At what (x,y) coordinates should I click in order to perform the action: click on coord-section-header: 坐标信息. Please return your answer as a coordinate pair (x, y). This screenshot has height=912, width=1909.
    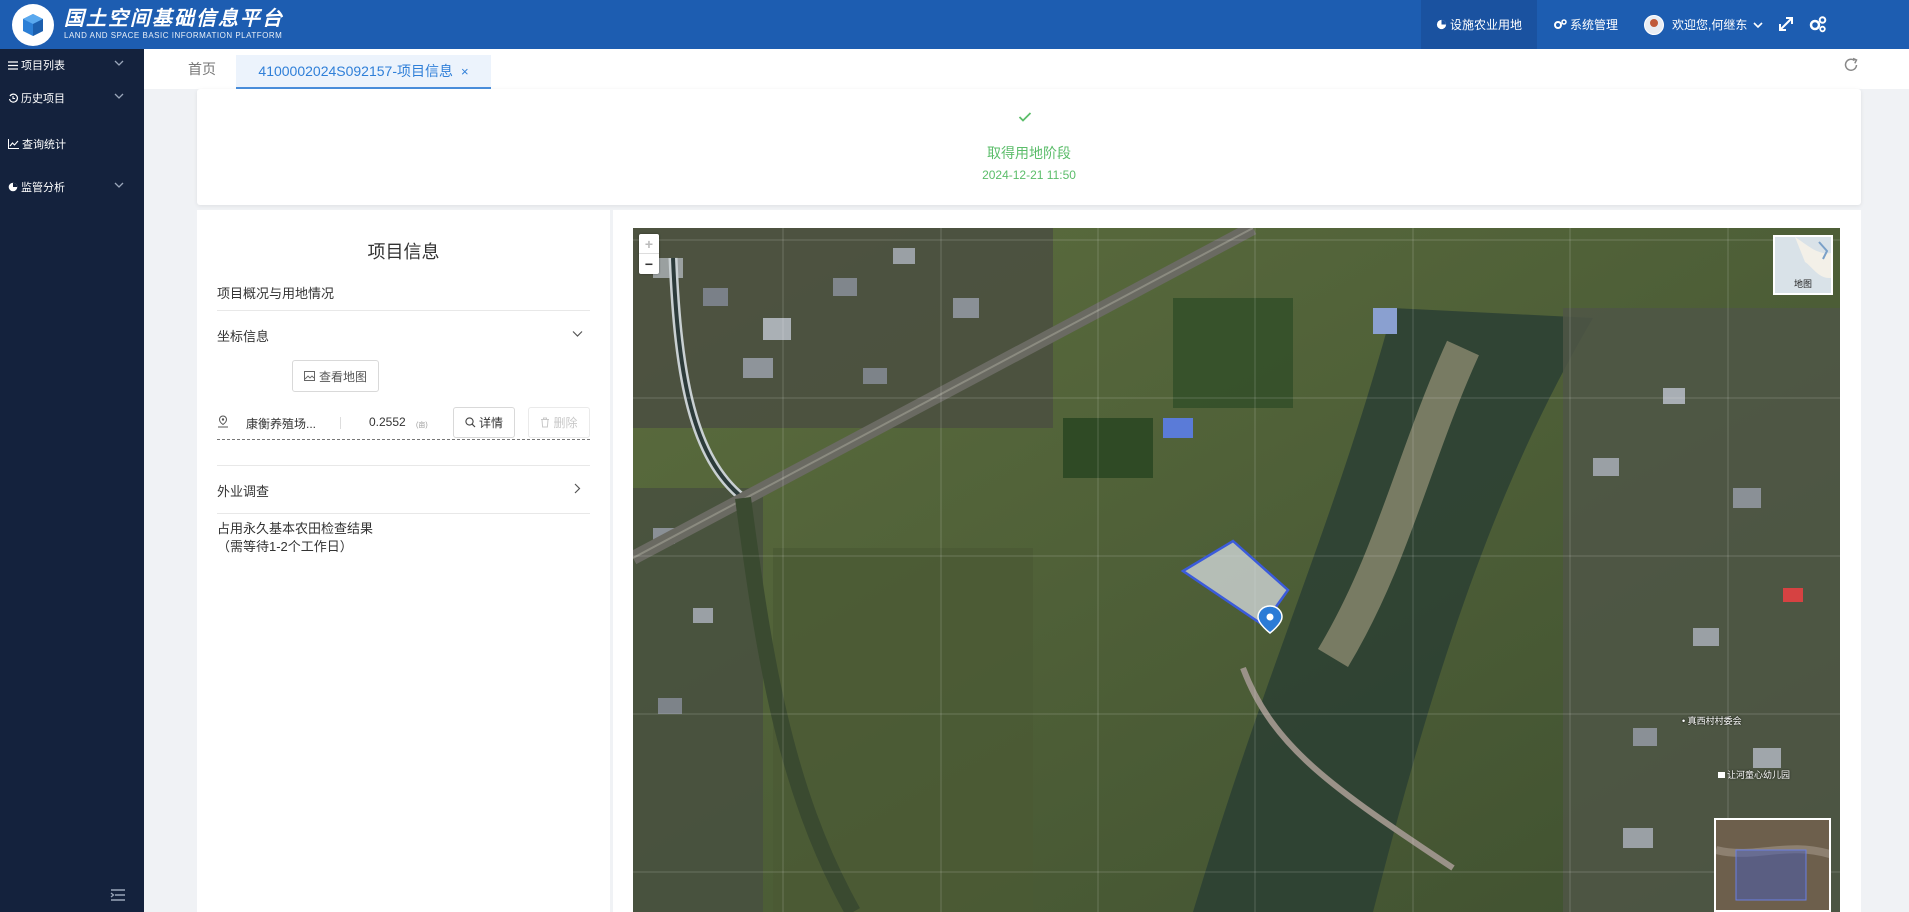
    Looking at the image, I should click on (403, 335).